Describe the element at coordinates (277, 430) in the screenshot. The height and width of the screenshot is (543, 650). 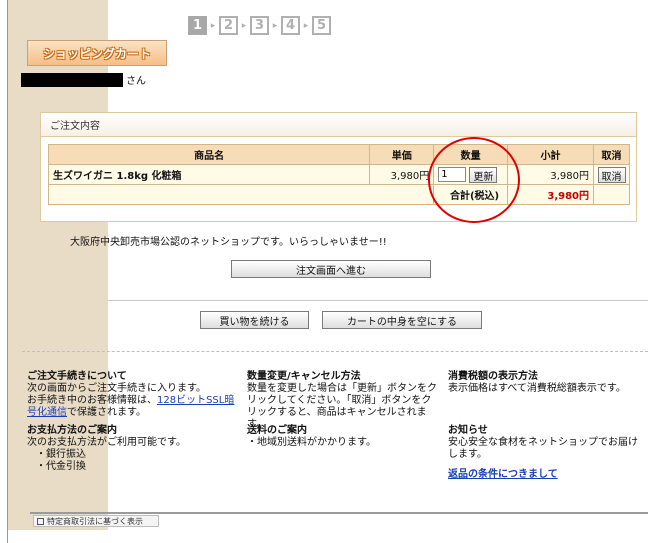
I see `info-title: 送料のご案内` at that location.